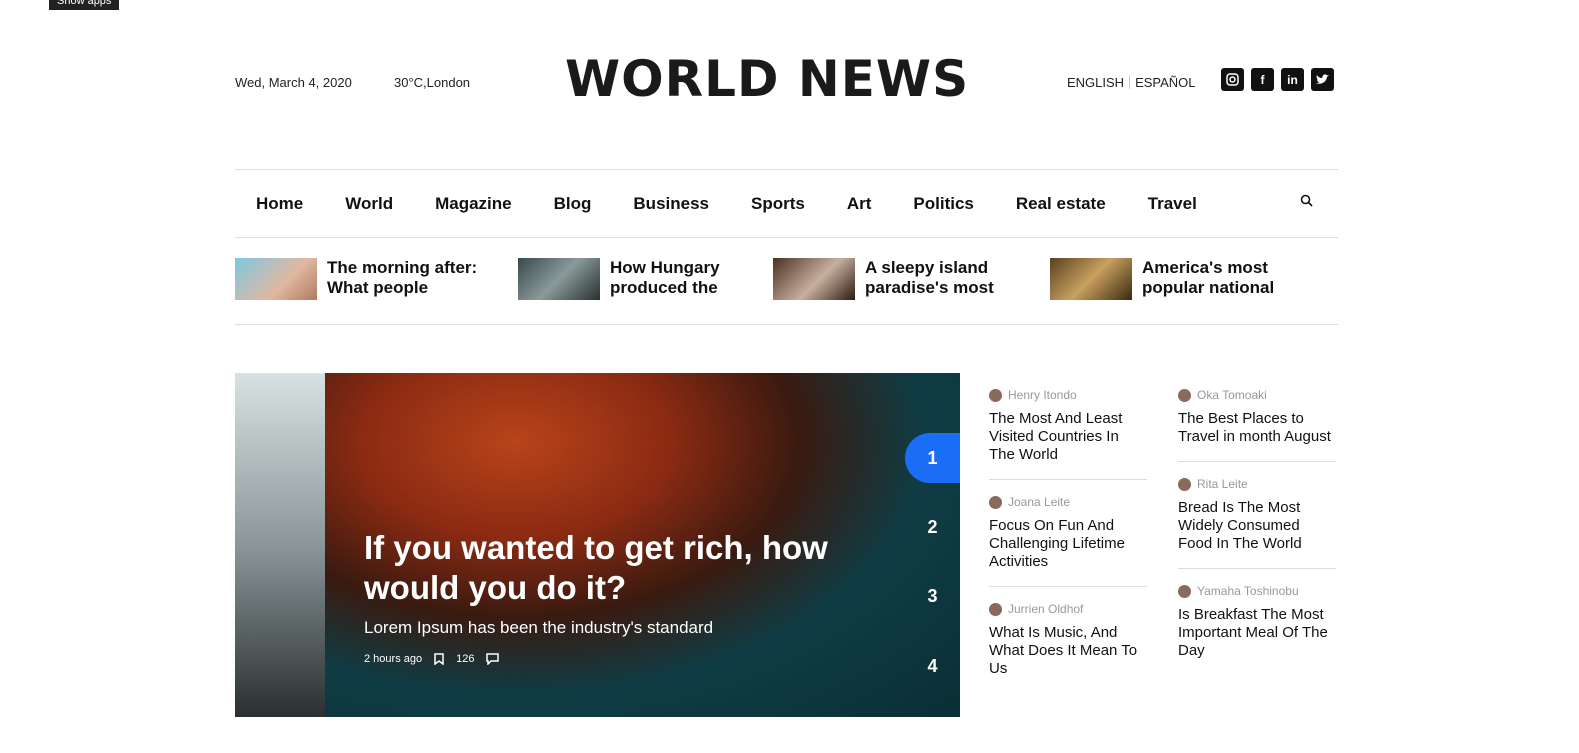 The height and width of the screenshot is (753, 1579). What do you see at coordinates (432, 660) in the screenshot?
I see `featured-meta: 2 hours ago 126` at bounding box center [432, 660].